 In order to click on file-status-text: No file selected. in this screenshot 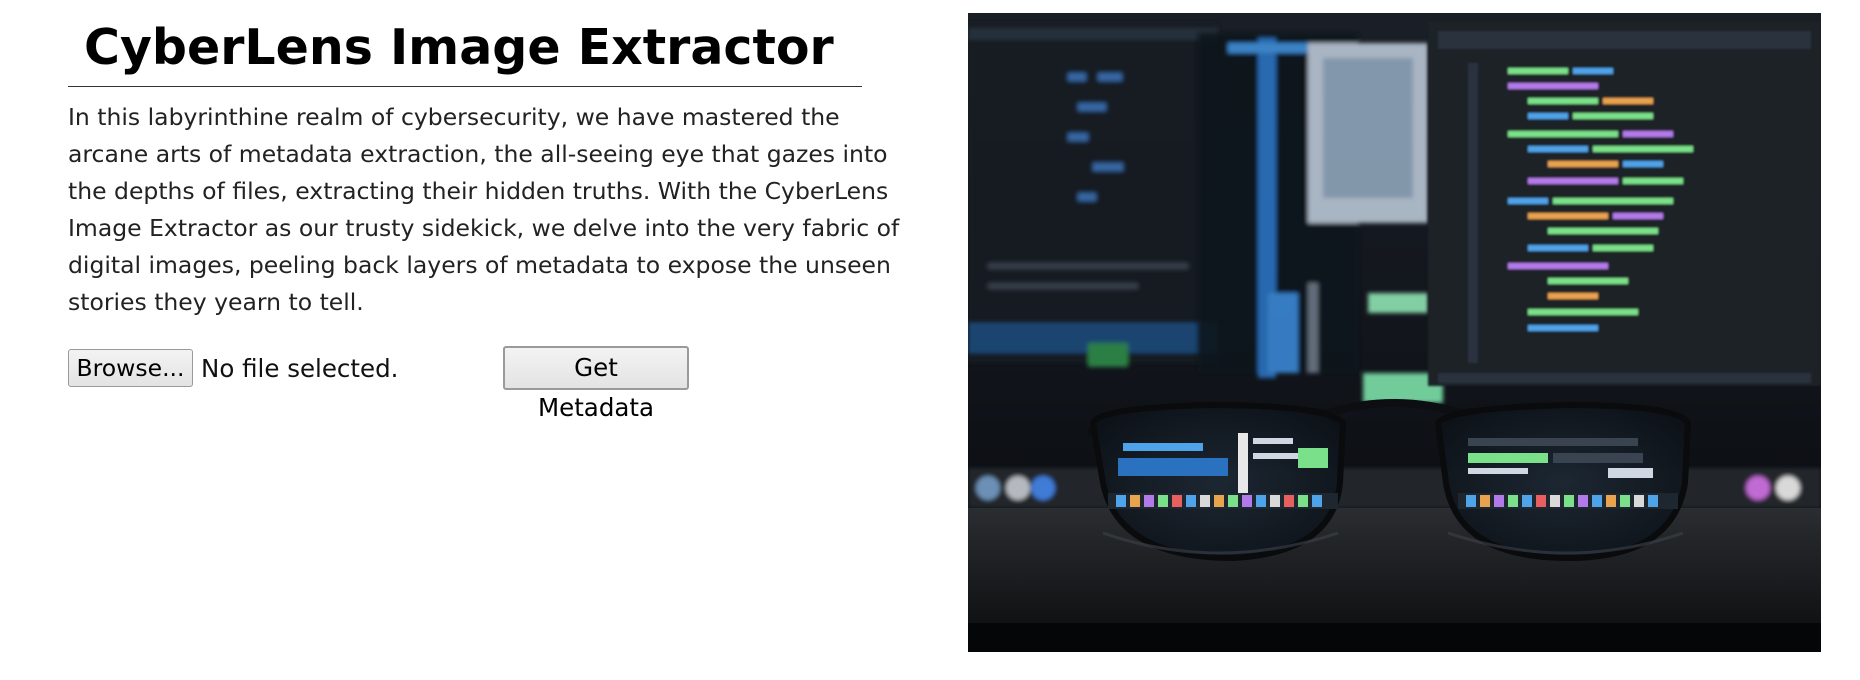, I will do `click(300, 368)`.